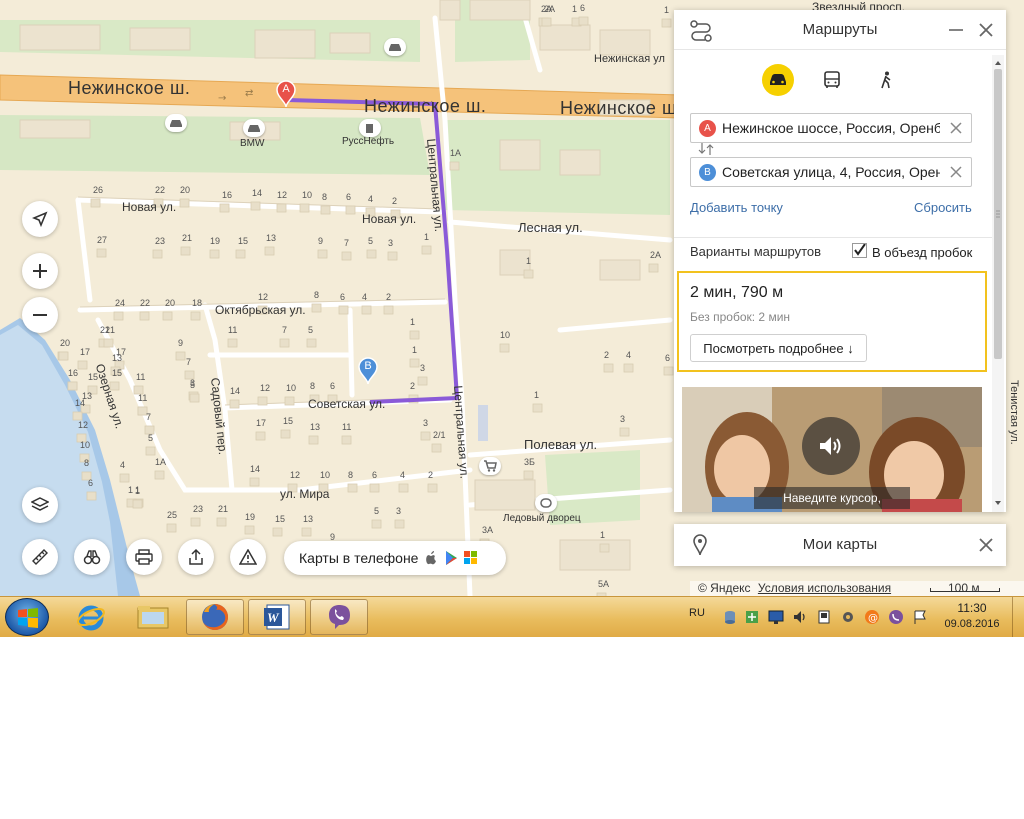 This screenshot has height=819, width=1024. I want to click on windows-logo-icon, so click(28, 618).